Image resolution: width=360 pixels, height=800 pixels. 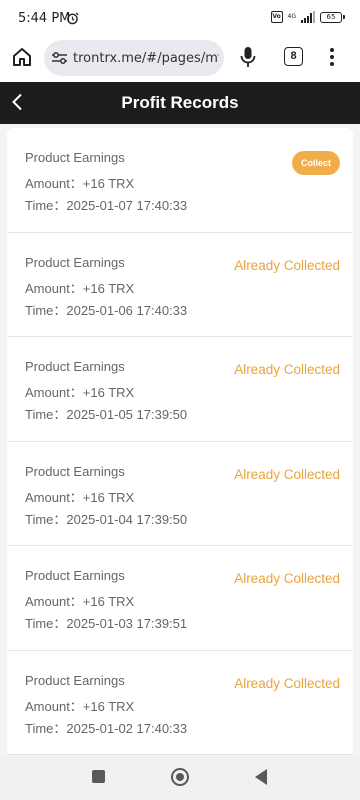 I want to click on record-time: Time：2025-01-05 17:39:50, so click(x=106, y=414).